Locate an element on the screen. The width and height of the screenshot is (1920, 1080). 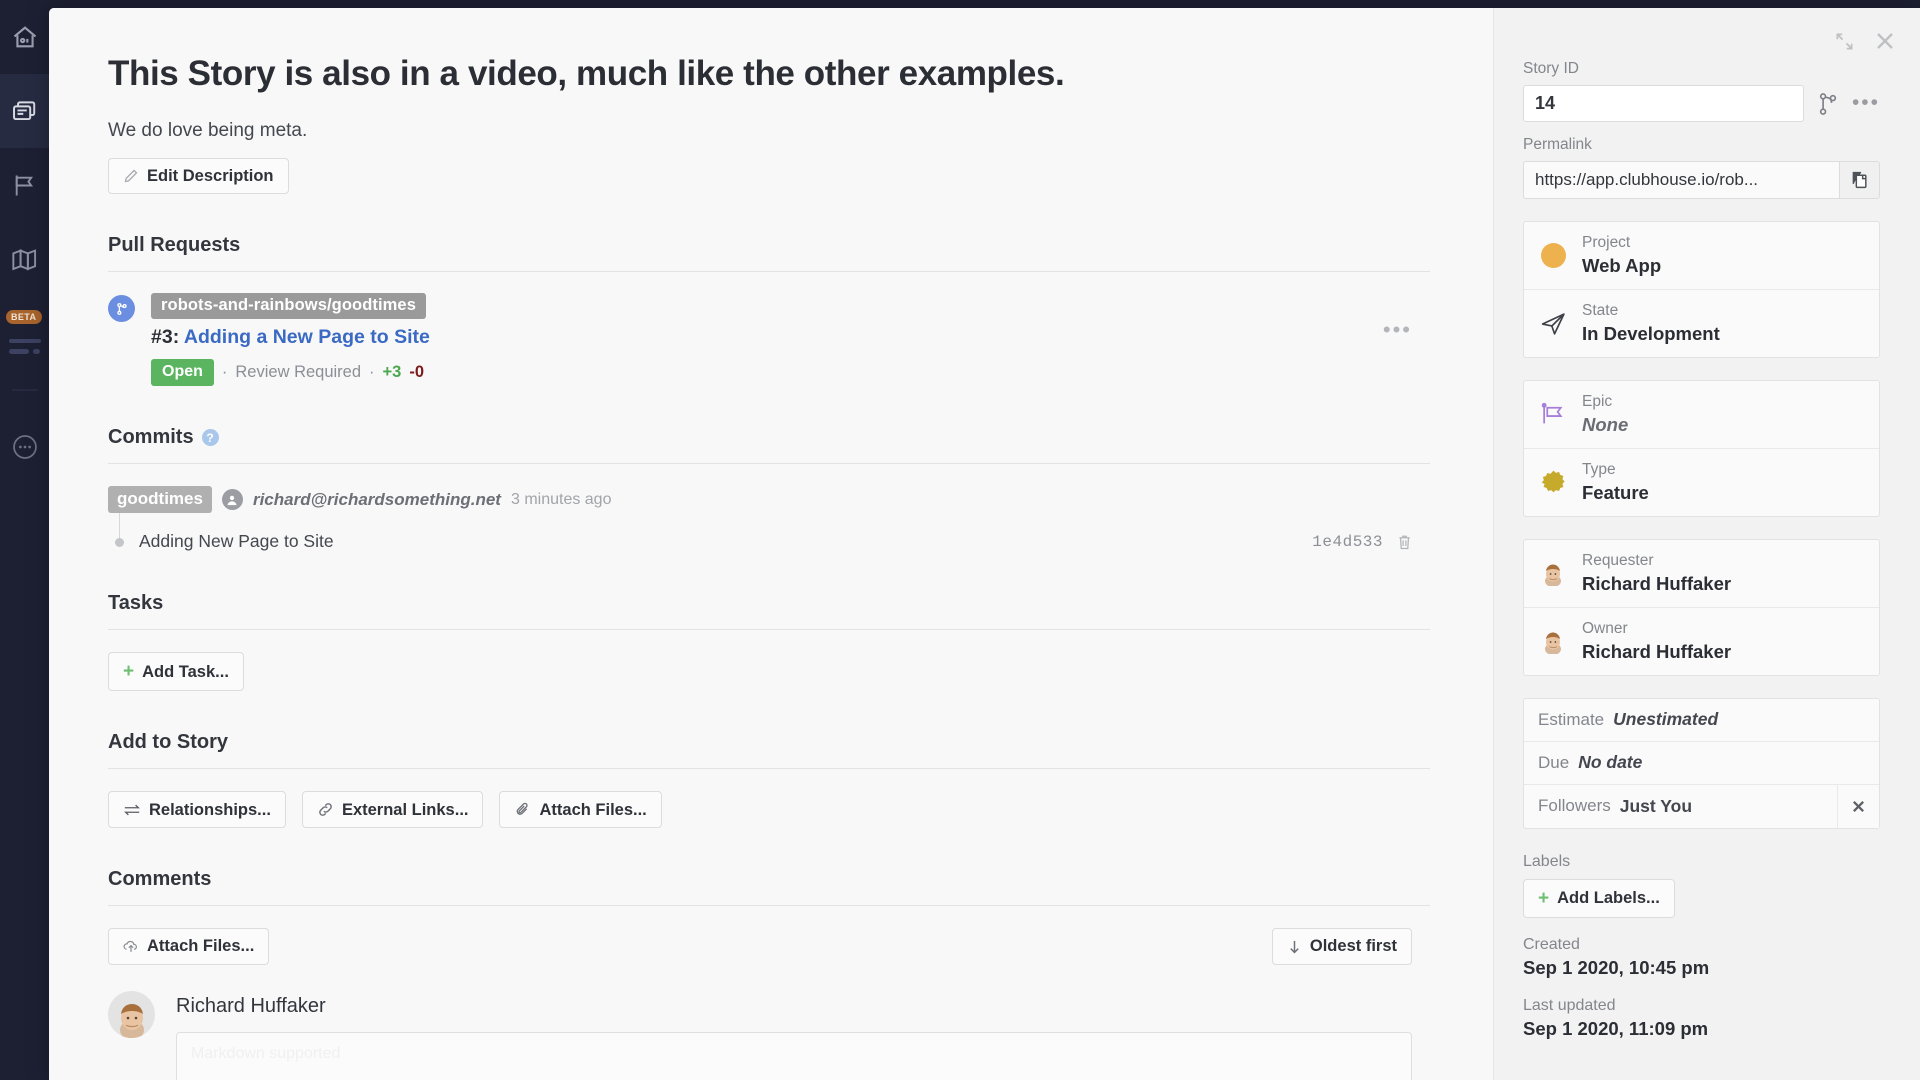
sidebar-item-home is located at coordinates (24, 37).